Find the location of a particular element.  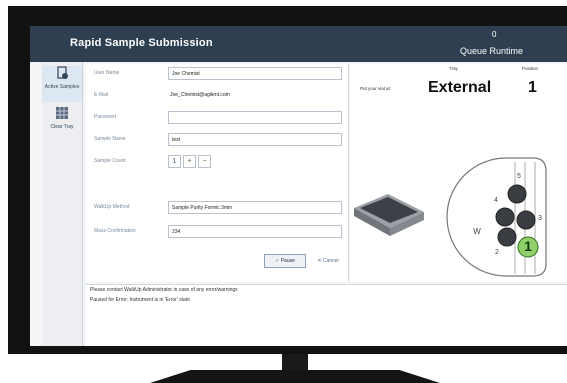

sidebar-item-active-samples: Active Samples is located at coordinates (62, 84).